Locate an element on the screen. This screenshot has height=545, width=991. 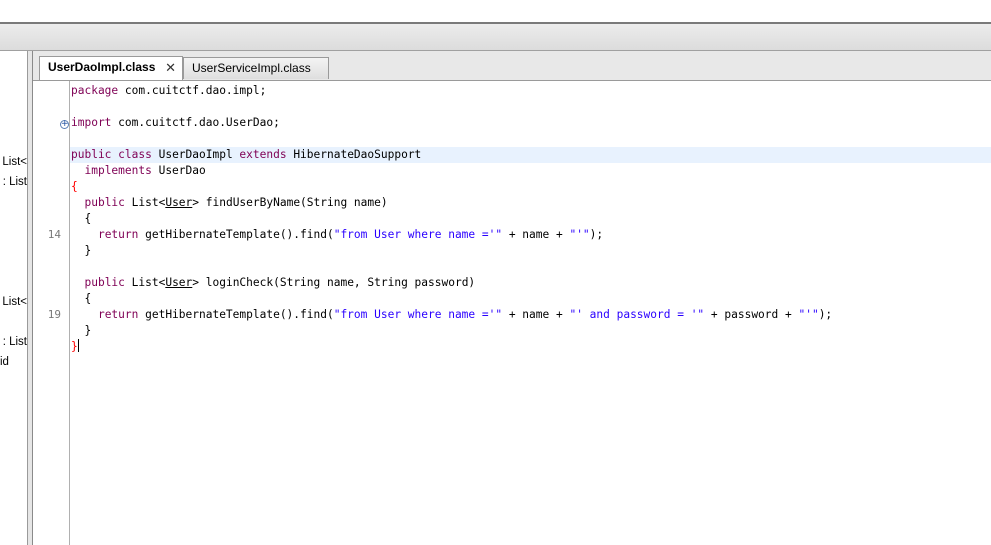
line-number: 19 is located at coordinates (54, 314).